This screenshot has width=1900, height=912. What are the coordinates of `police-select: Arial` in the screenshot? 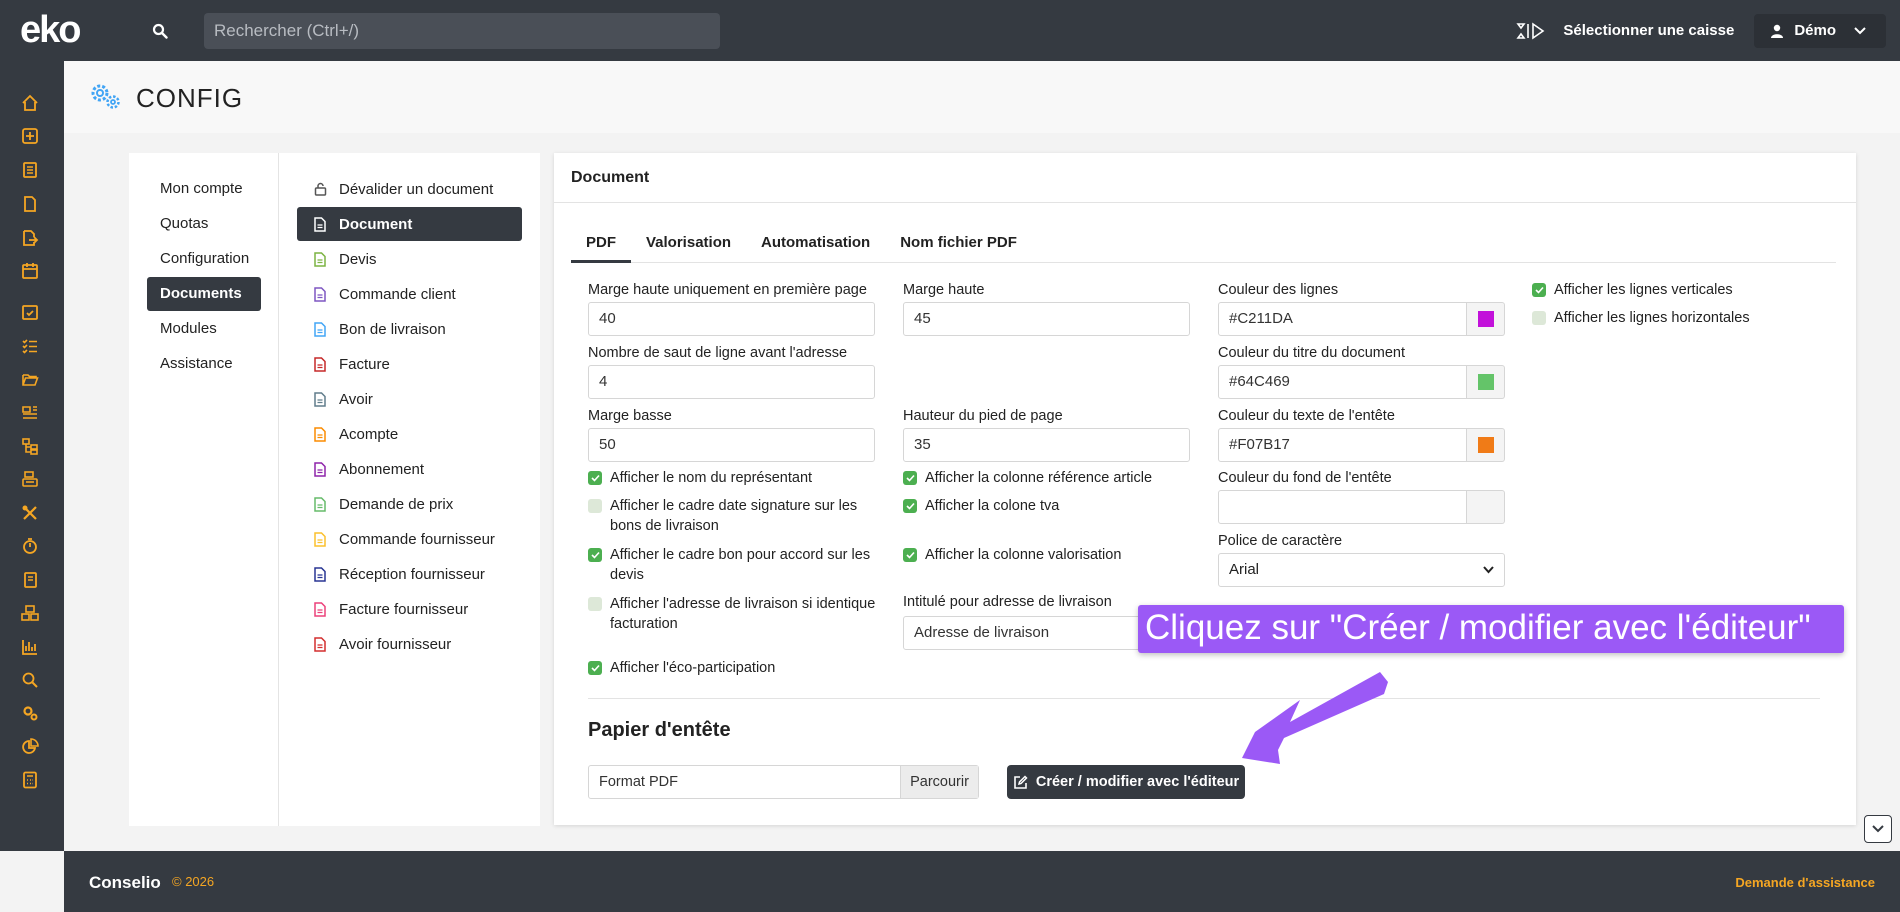 It's located at (1361, 570).